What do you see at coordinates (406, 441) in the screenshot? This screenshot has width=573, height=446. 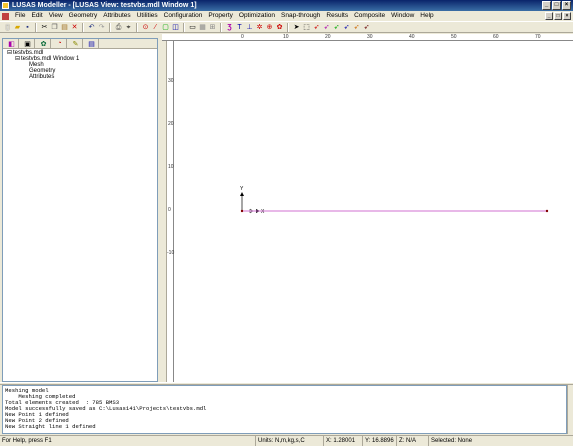 I see `status-z-coordinate: Z: N/A` at bounding box center [406, 441].